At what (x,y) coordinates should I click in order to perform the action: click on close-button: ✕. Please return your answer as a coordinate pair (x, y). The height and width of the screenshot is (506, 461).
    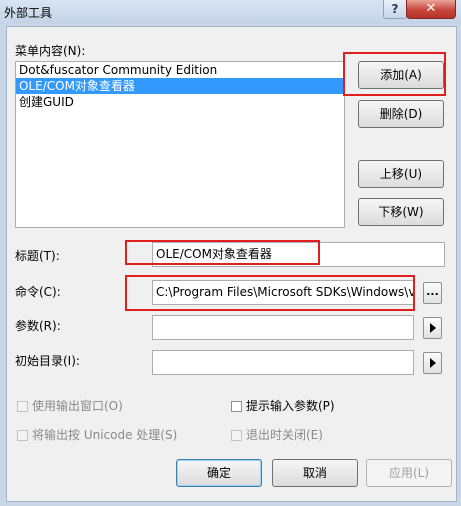
    Looking at the image, I should click on (431, 9).